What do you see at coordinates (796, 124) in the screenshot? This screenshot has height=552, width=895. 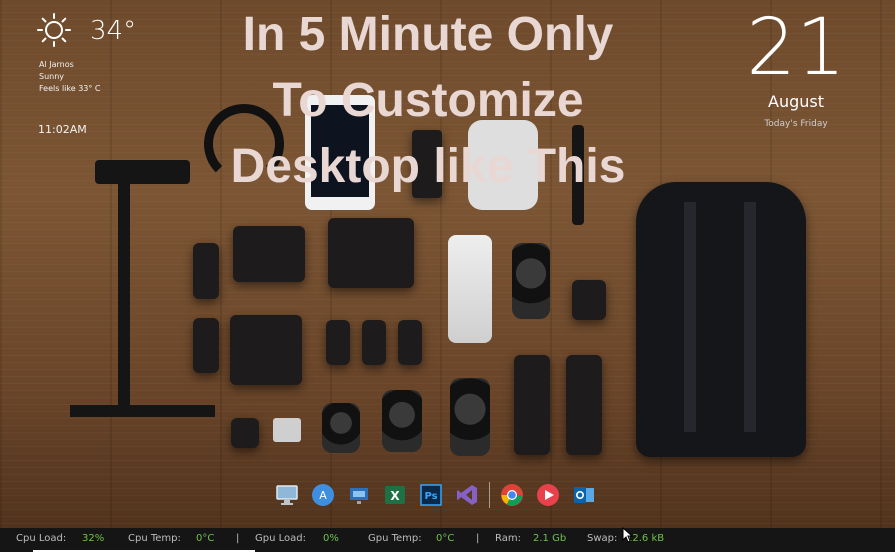 I see `date-weekday: Today's Friday` at bounding box center [796, 124].